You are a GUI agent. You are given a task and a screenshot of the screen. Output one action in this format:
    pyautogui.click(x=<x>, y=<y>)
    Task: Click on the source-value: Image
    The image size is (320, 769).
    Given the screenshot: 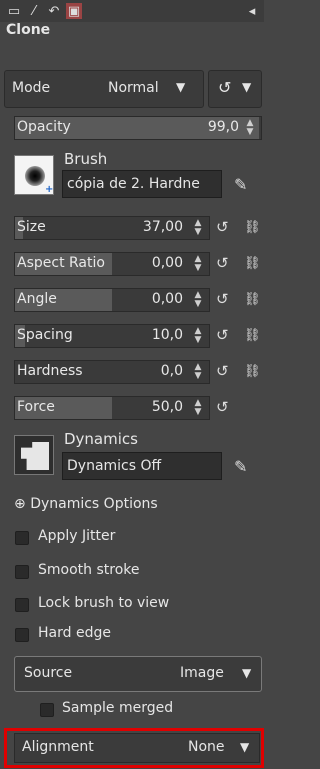 What is the action you would take?
    pyautogui.click(x=202, y=673)
    